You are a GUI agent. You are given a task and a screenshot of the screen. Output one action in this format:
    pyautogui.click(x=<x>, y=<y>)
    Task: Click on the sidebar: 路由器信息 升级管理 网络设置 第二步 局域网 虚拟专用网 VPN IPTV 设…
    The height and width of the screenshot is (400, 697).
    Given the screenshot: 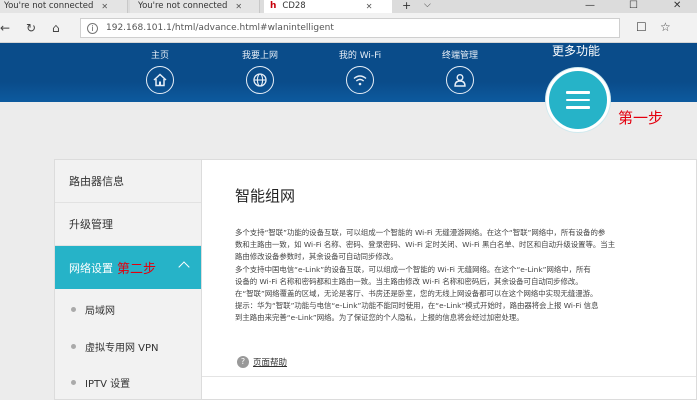 What is the action you would take?
    pyautogui.click(x=128, y=279)
    